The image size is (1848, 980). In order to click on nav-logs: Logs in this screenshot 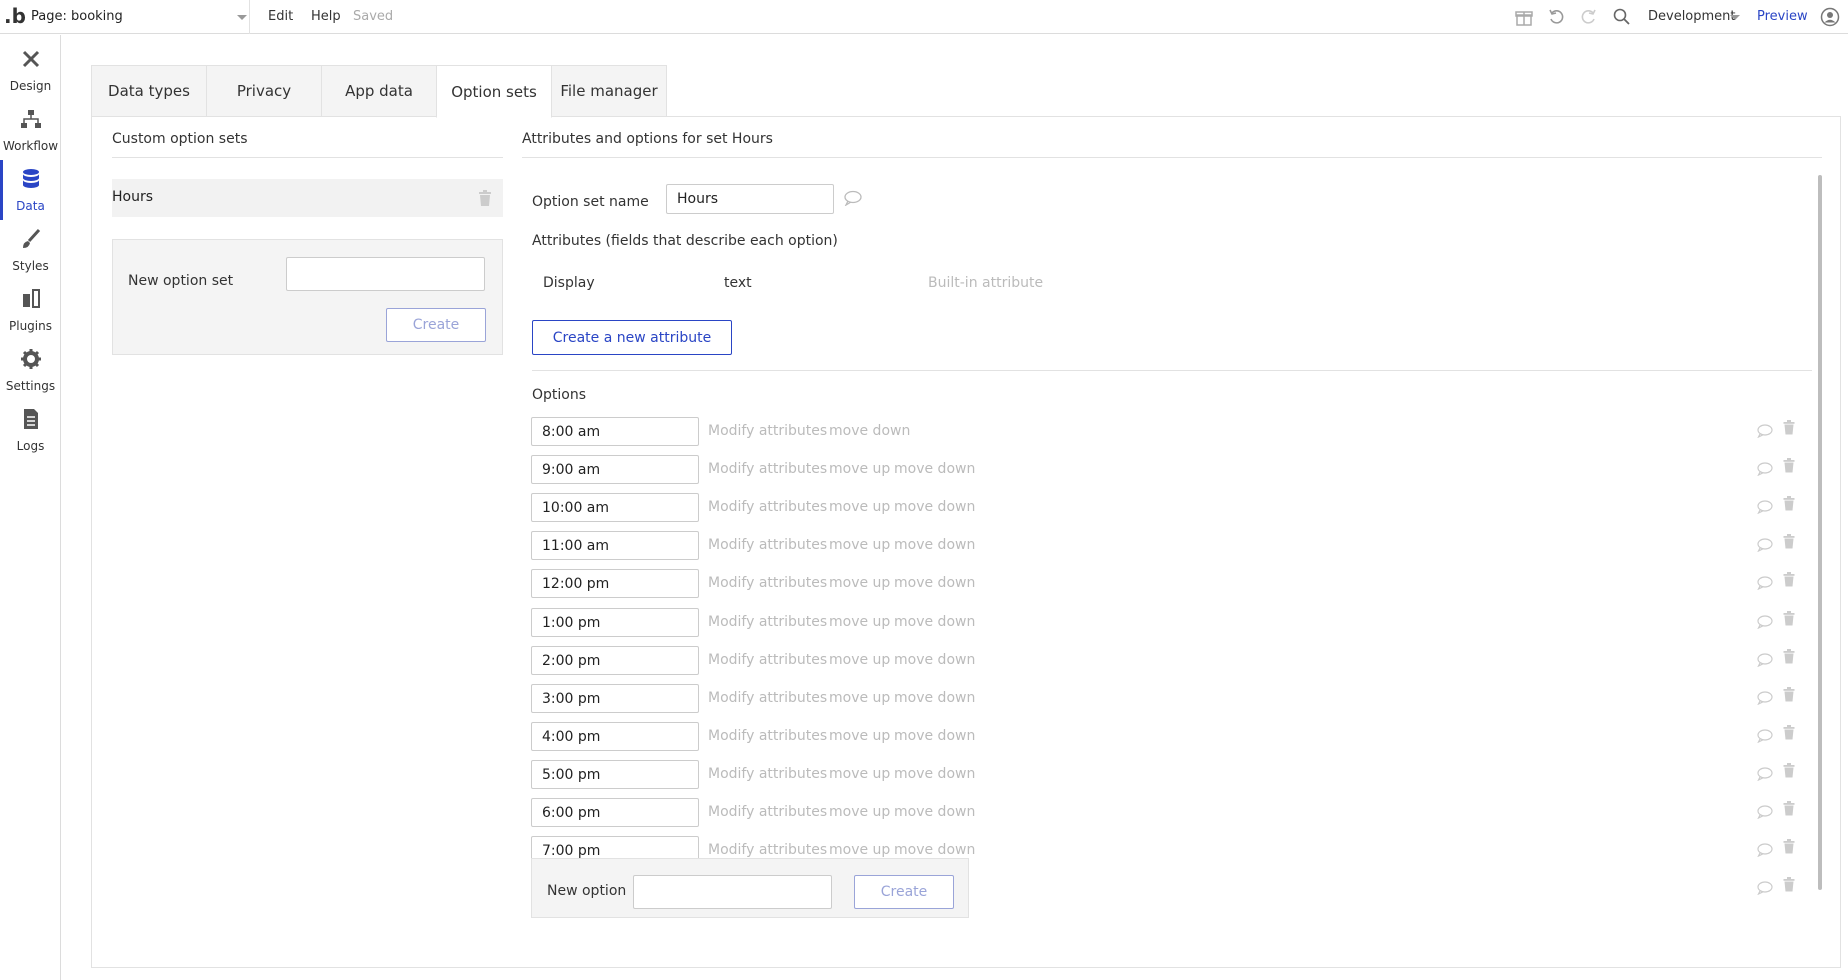, I will do `click(30, 430)`.